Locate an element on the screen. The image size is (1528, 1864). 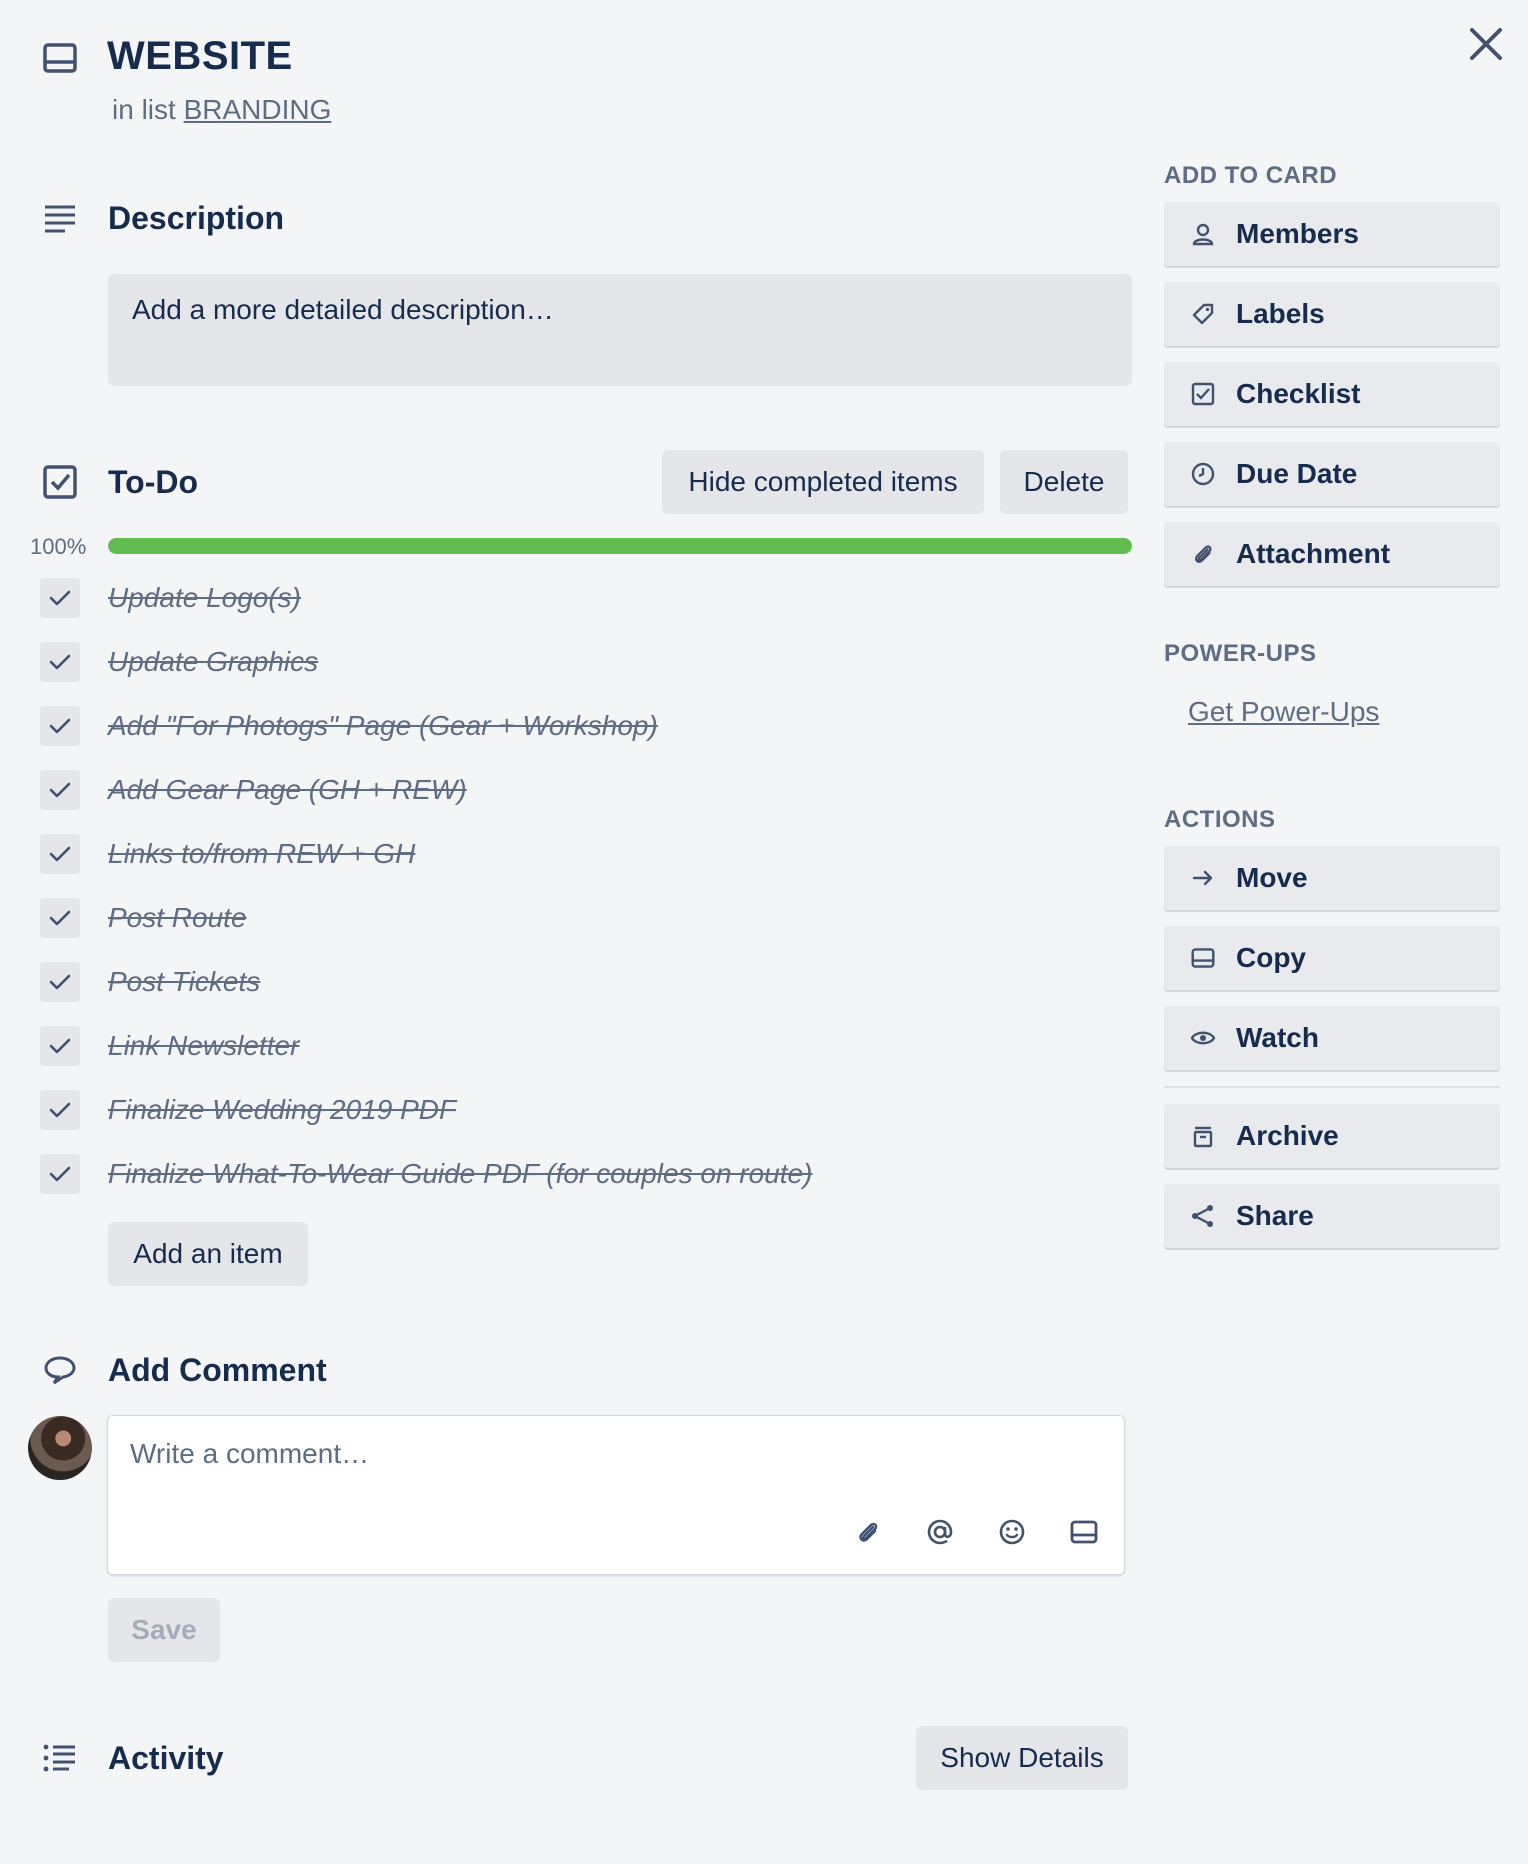
mention-icon is located at coordinates (940, 1532).